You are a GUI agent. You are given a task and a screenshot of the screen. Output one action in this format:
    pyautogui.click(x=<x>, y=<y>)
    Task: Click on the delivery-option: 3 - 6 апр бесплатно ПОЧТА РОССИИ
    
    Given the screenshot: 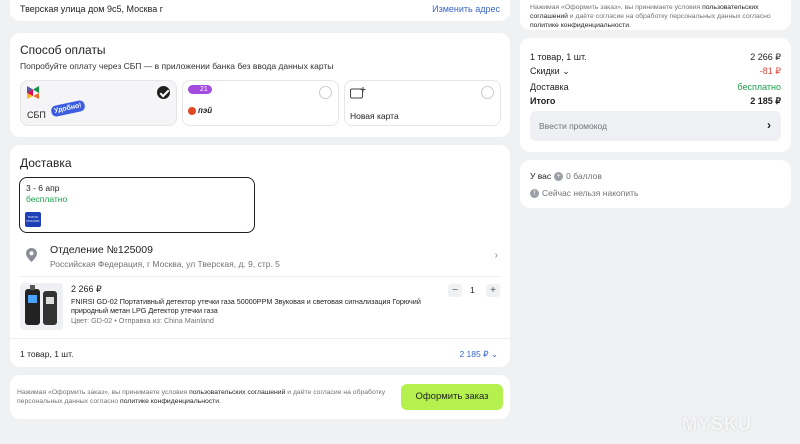 What is the action you would take?
    pyautogui.click(x=137, y=205)
    